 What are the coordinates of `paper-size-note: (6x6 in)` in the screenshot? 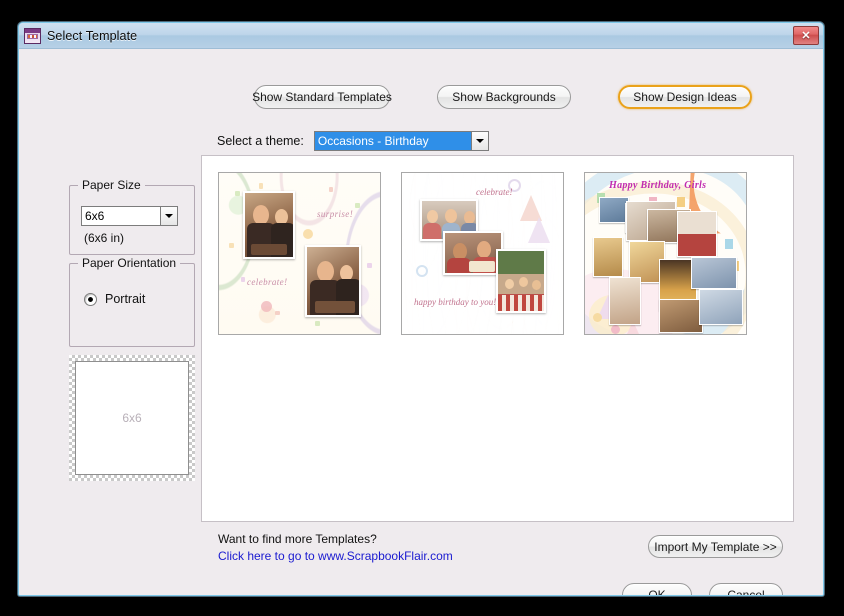 It's located at (104, 238).